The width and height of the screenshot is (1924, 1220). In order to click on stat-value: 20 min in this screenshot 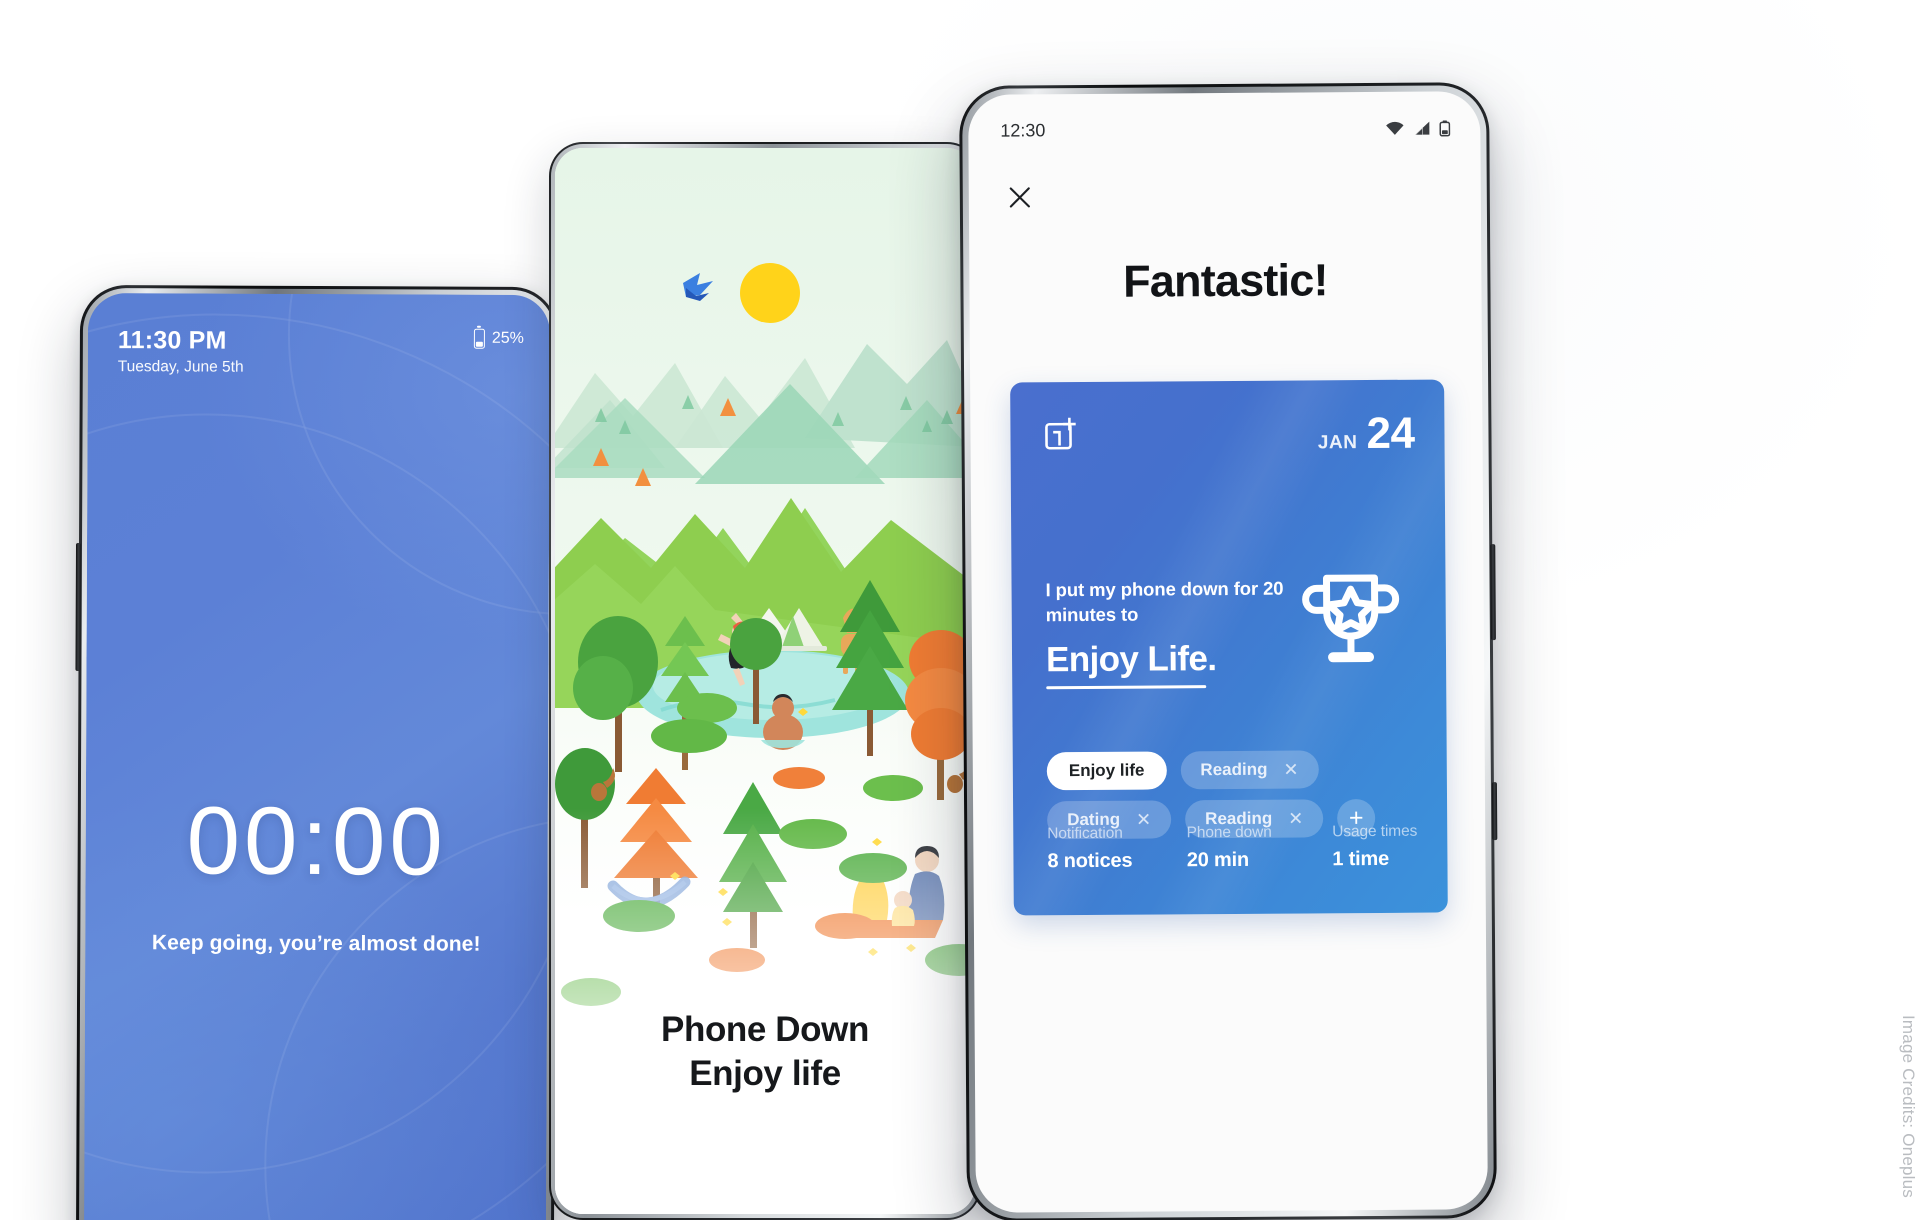, I will do `click(1218, 860)`.